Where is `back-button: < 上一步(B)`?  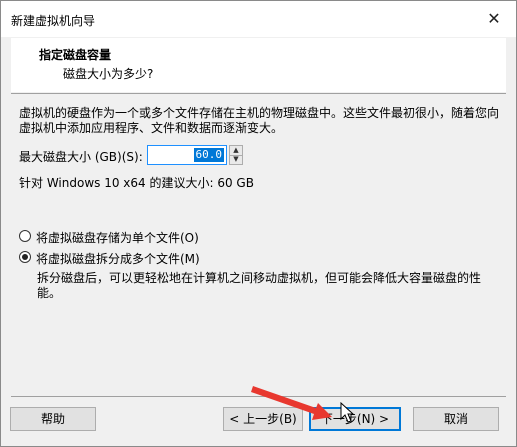
back-button: < 上一步(B) is located at coordinates (263, 419).